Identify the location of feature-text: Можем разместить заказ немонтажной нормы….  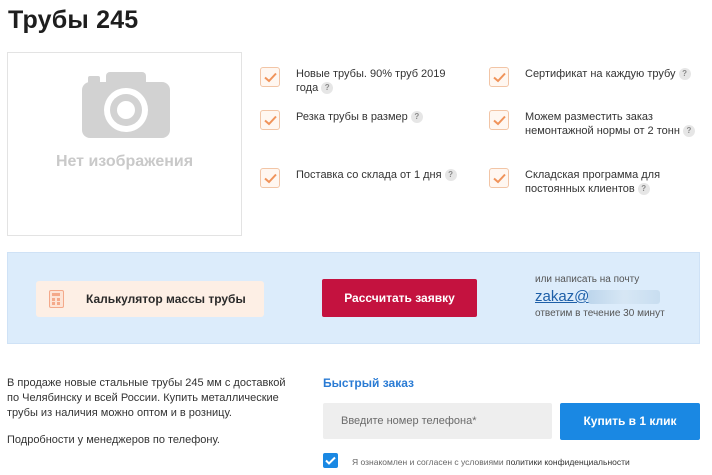
(602, 124).